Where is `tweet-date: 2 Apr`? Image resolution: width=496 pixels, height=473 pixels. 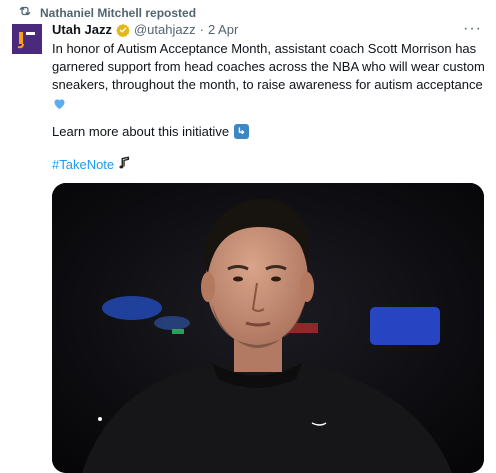
tweet-date: 2 Apr is located at coordinates (223, 29).